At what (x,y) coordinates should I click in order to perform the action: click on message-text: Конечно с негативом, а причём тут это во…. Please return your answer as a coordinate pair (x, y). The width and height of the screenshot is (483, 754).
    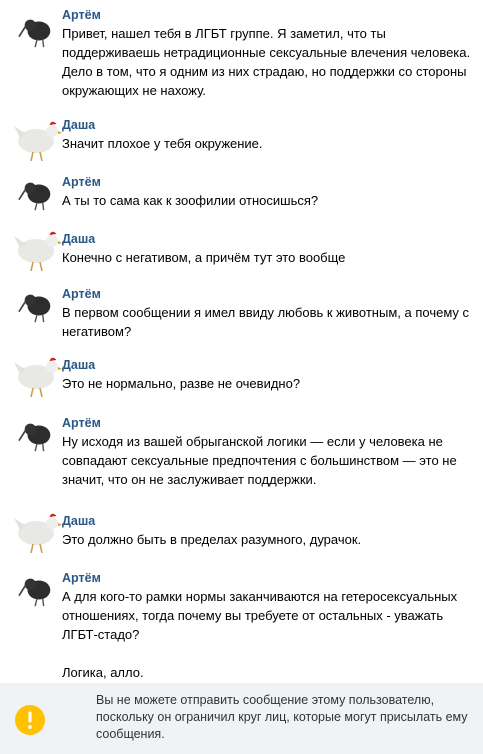
    Looking at the image, I should click on (204, 257).